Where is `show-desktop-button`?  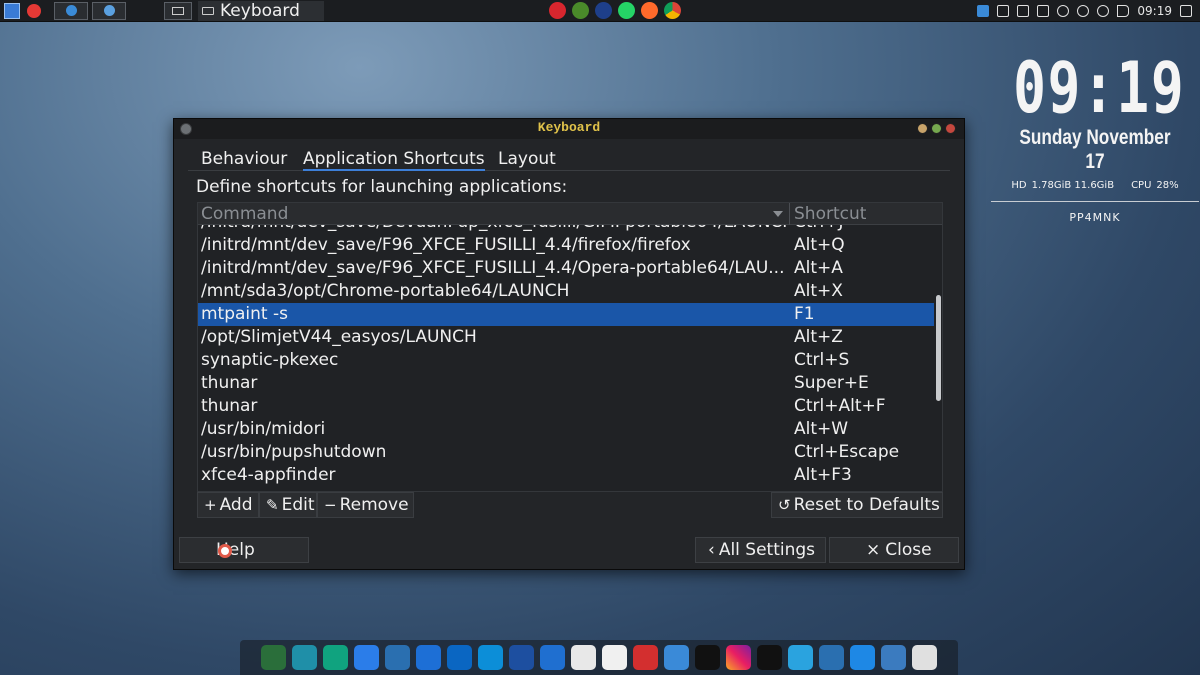 show-desktop-button is located at coordinates (178, 10).